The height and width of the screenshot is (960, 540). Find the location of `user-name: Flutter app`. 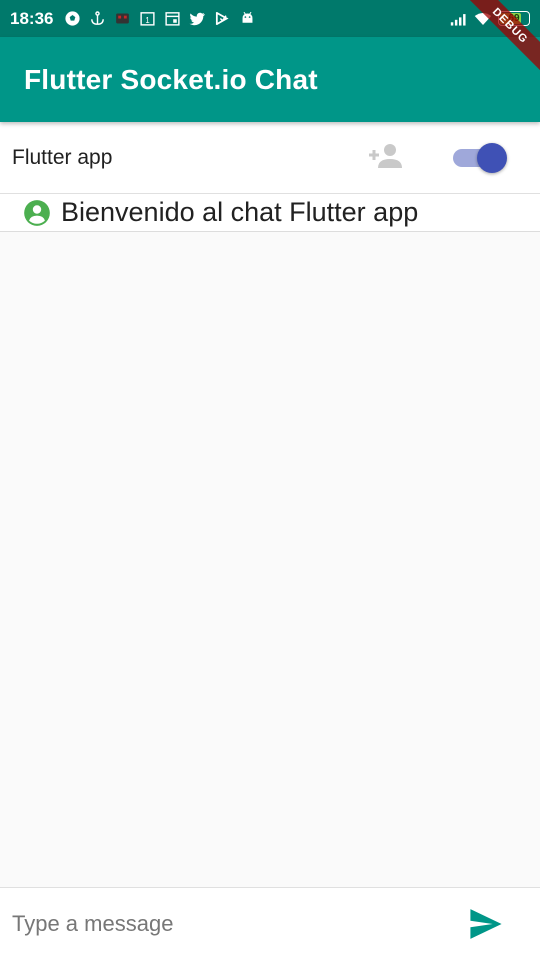

user-name: Flutter app is located at coordinates (62, 157).